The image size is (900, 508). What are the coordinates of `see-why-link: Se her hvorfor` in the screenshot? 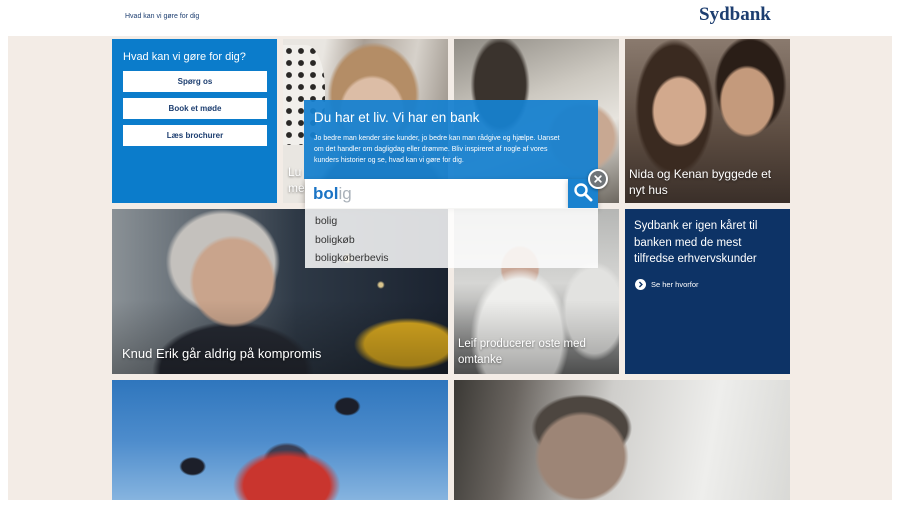 It's located at (667, 284).